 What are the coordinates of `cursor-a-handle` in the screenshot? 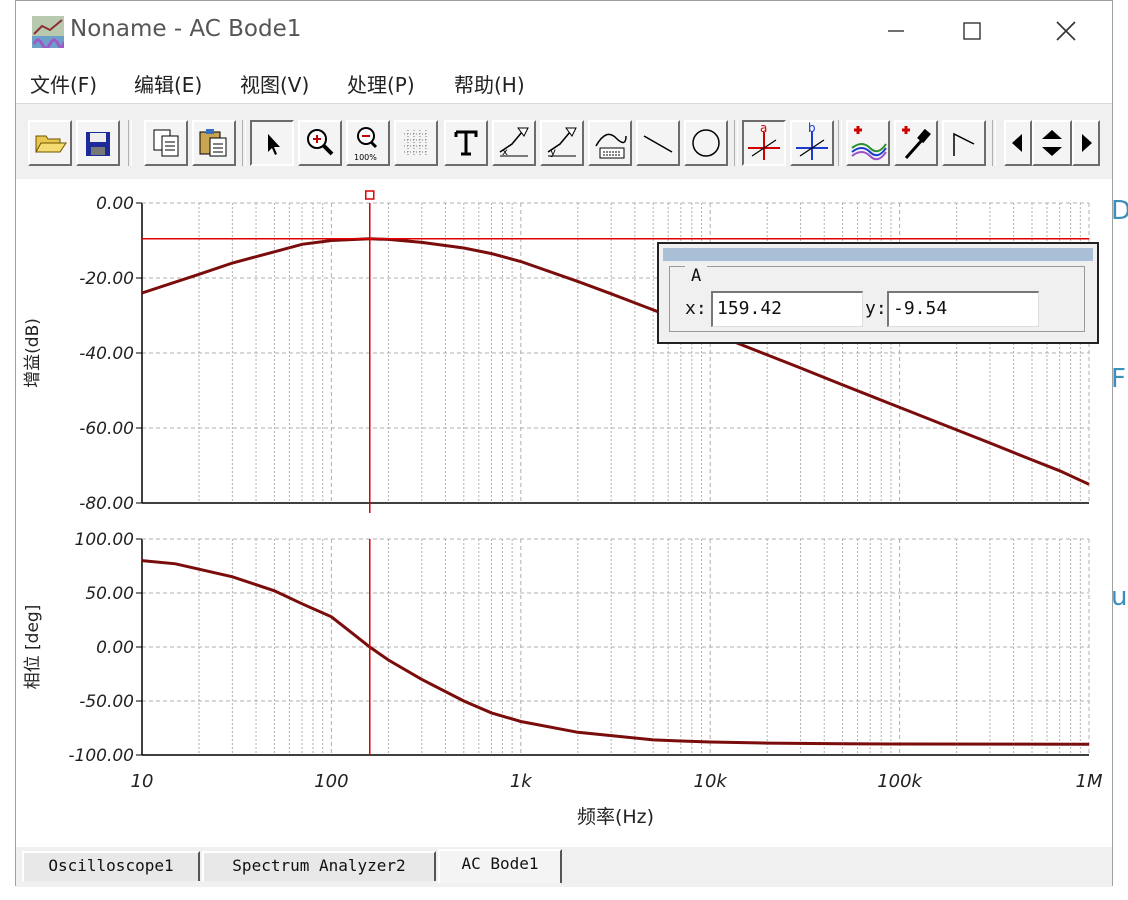 It's located at (370, 195).